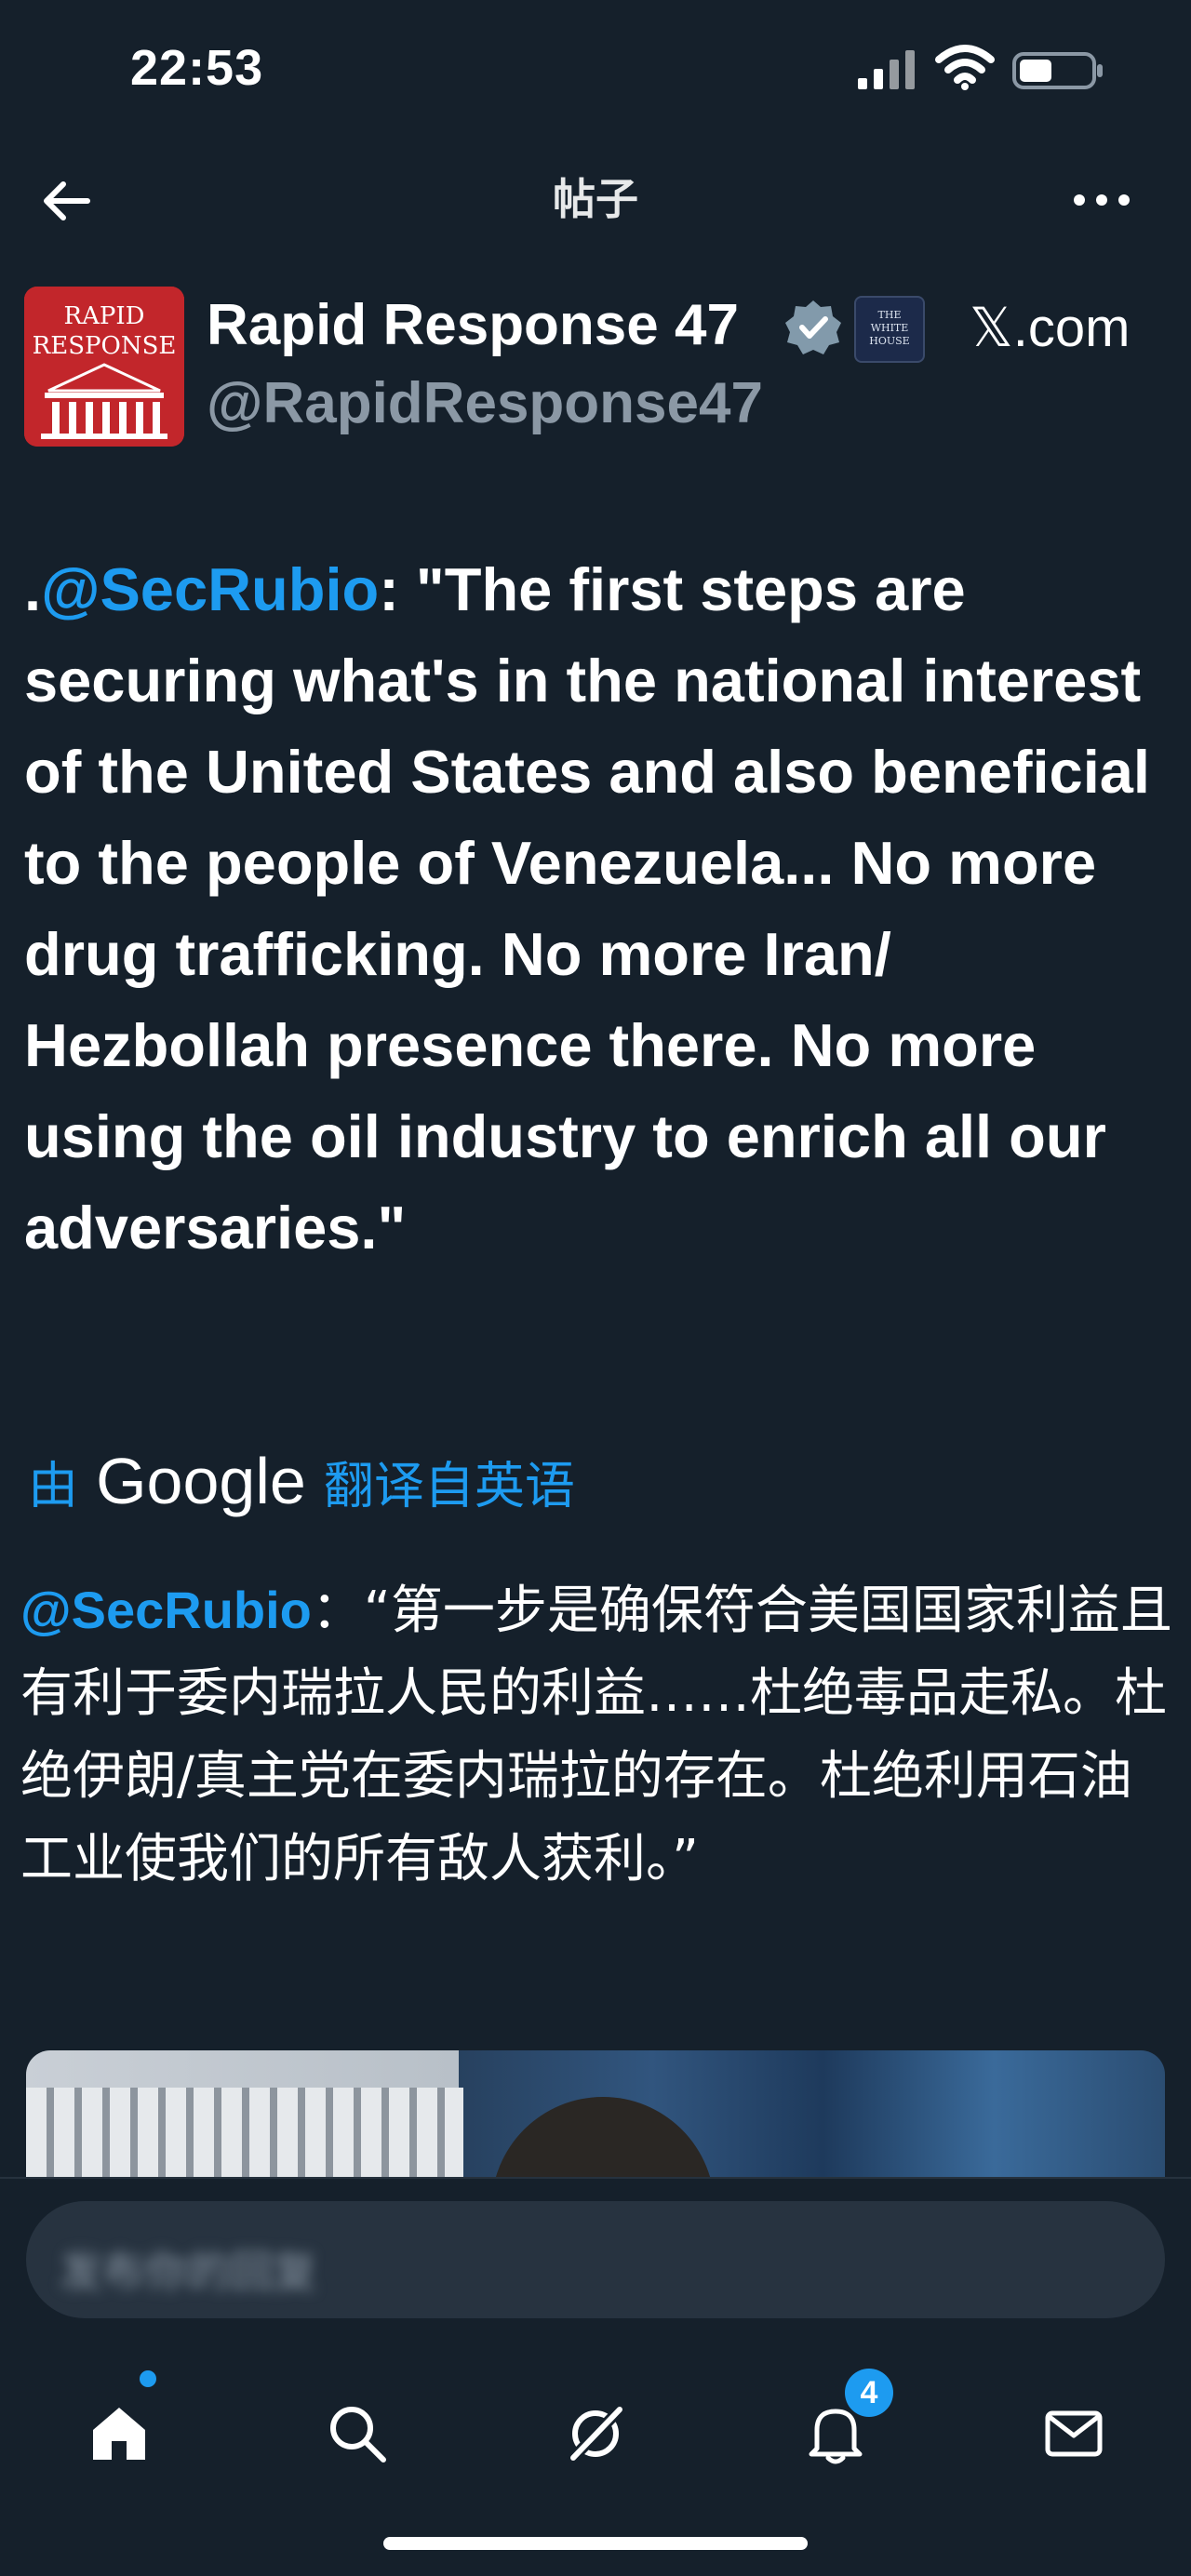  I want to click on media-person, so click(603, 2139).